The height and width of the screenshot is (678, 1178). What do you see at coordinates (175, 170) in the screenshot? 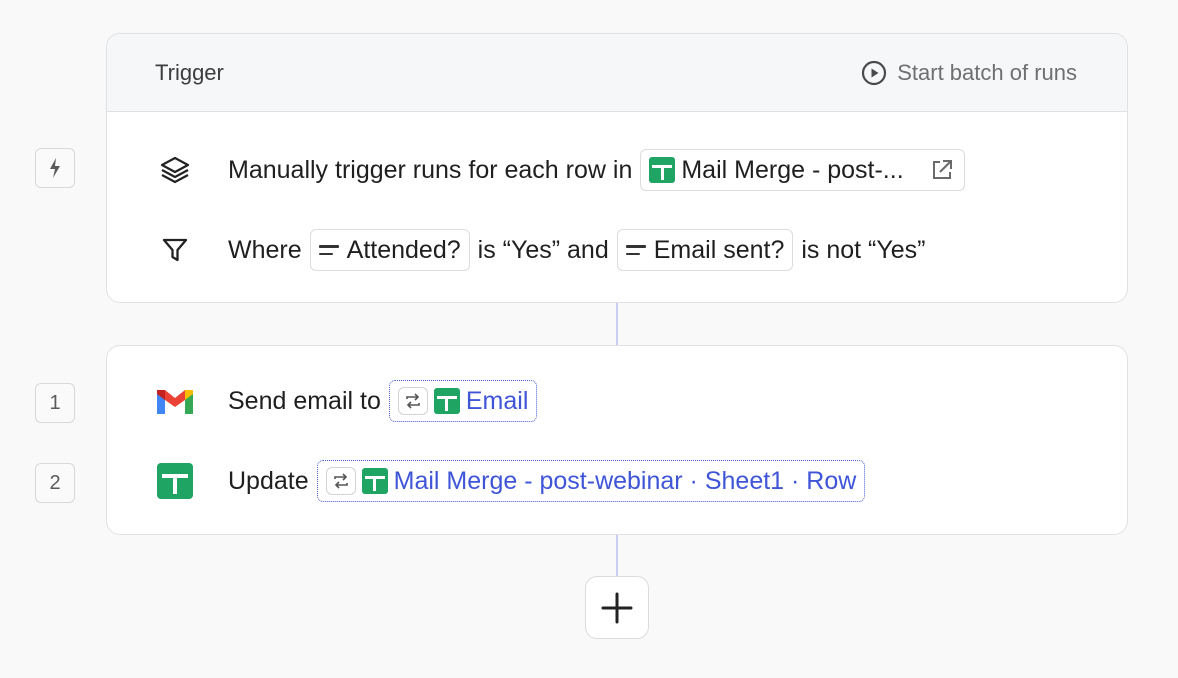
I see `layers-icon` at bounding box center [175, 170].